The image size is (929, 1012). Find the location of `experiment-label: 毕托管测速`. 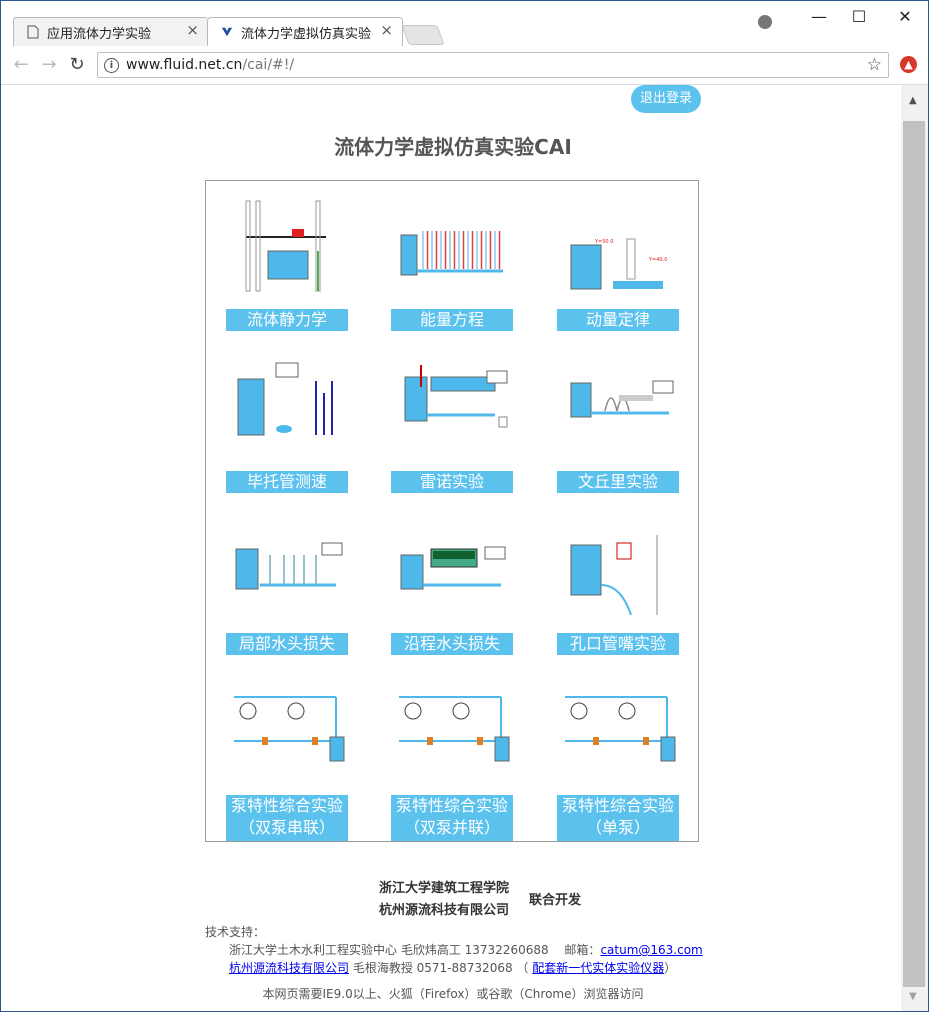

experiment-label: 毕托管测速 is located at coordinates (287, 482).